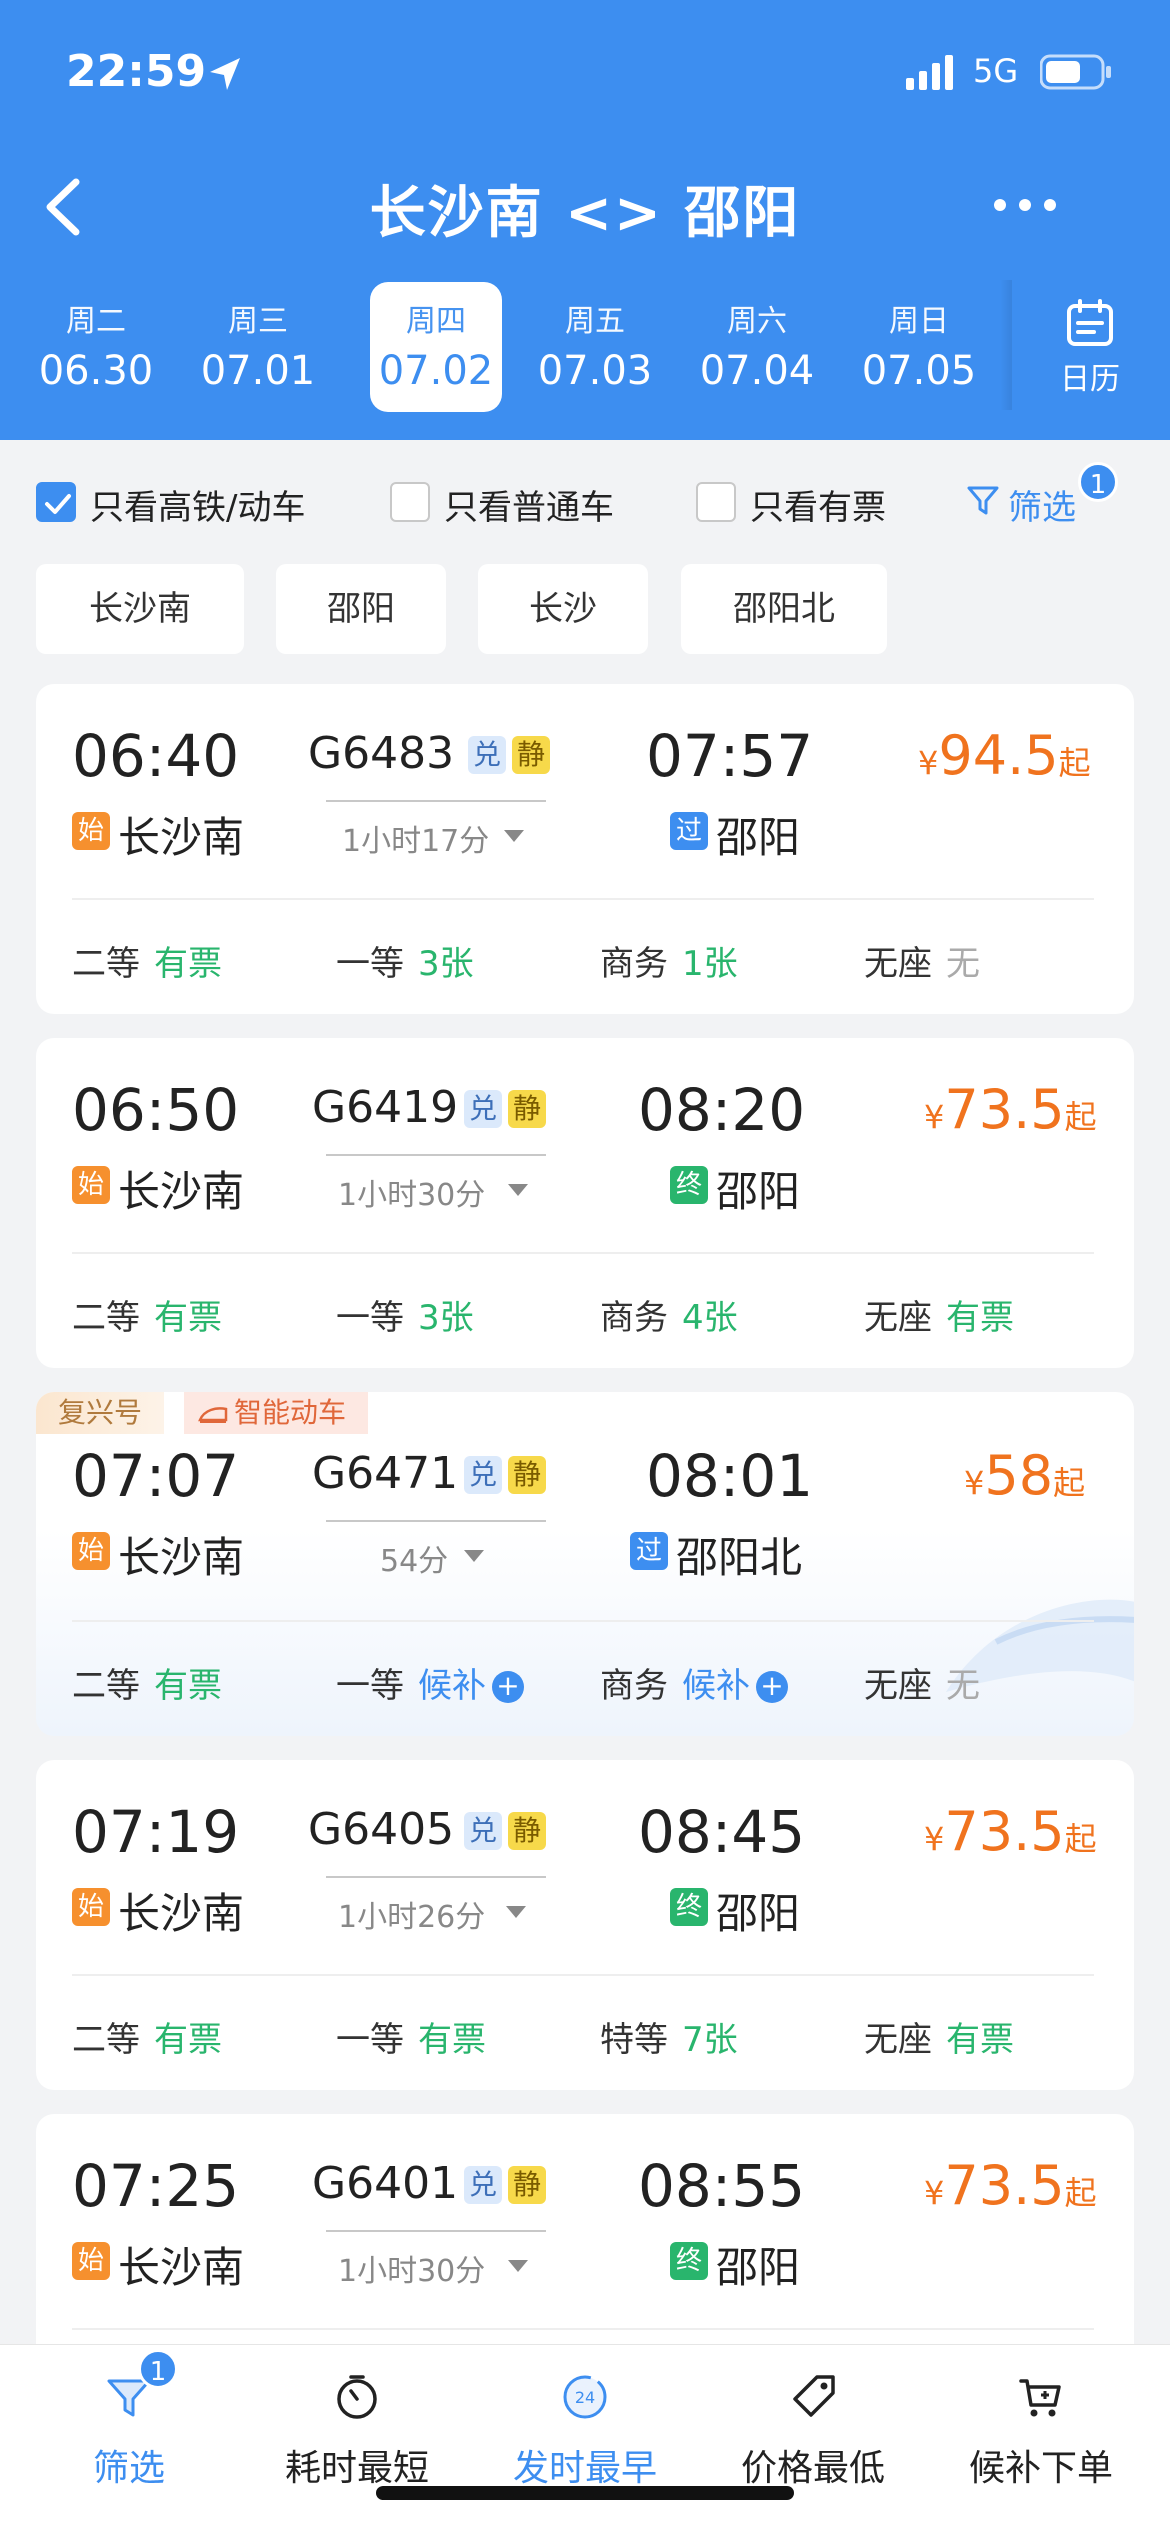 This screenshot has width=1170, height=2532. Describe the element at coordinates (129, 2420) in the screenshot. I see `tab-filter: 筛选` at that location.